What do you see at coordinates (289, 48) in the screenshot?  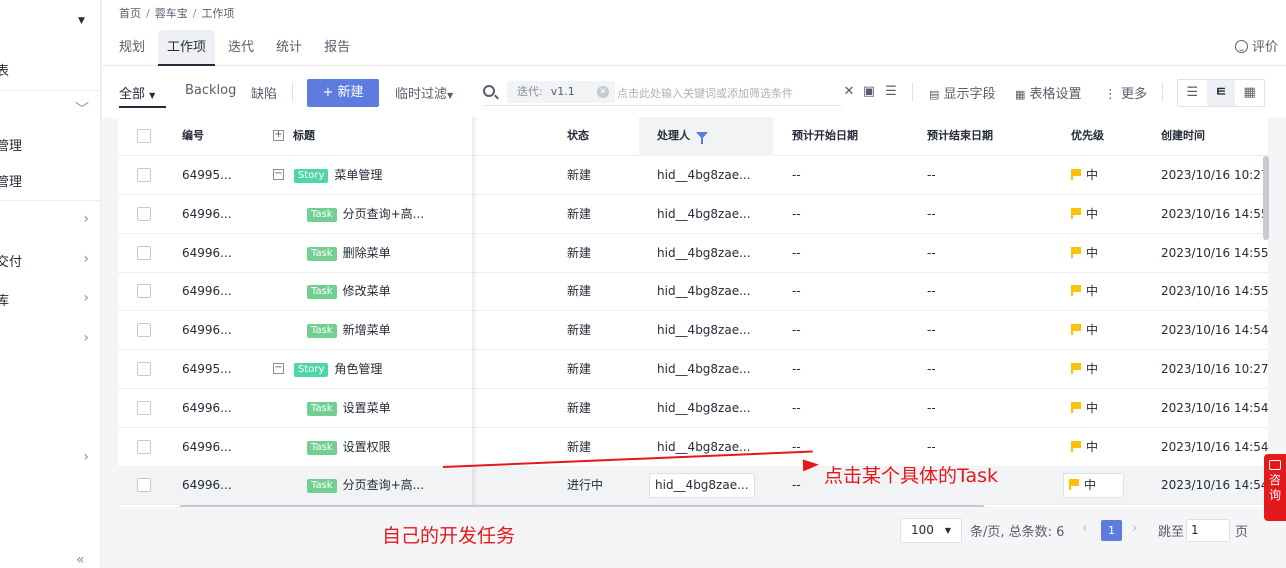 I see `tab-statistics: 统计` at bounding box center [289, 48].